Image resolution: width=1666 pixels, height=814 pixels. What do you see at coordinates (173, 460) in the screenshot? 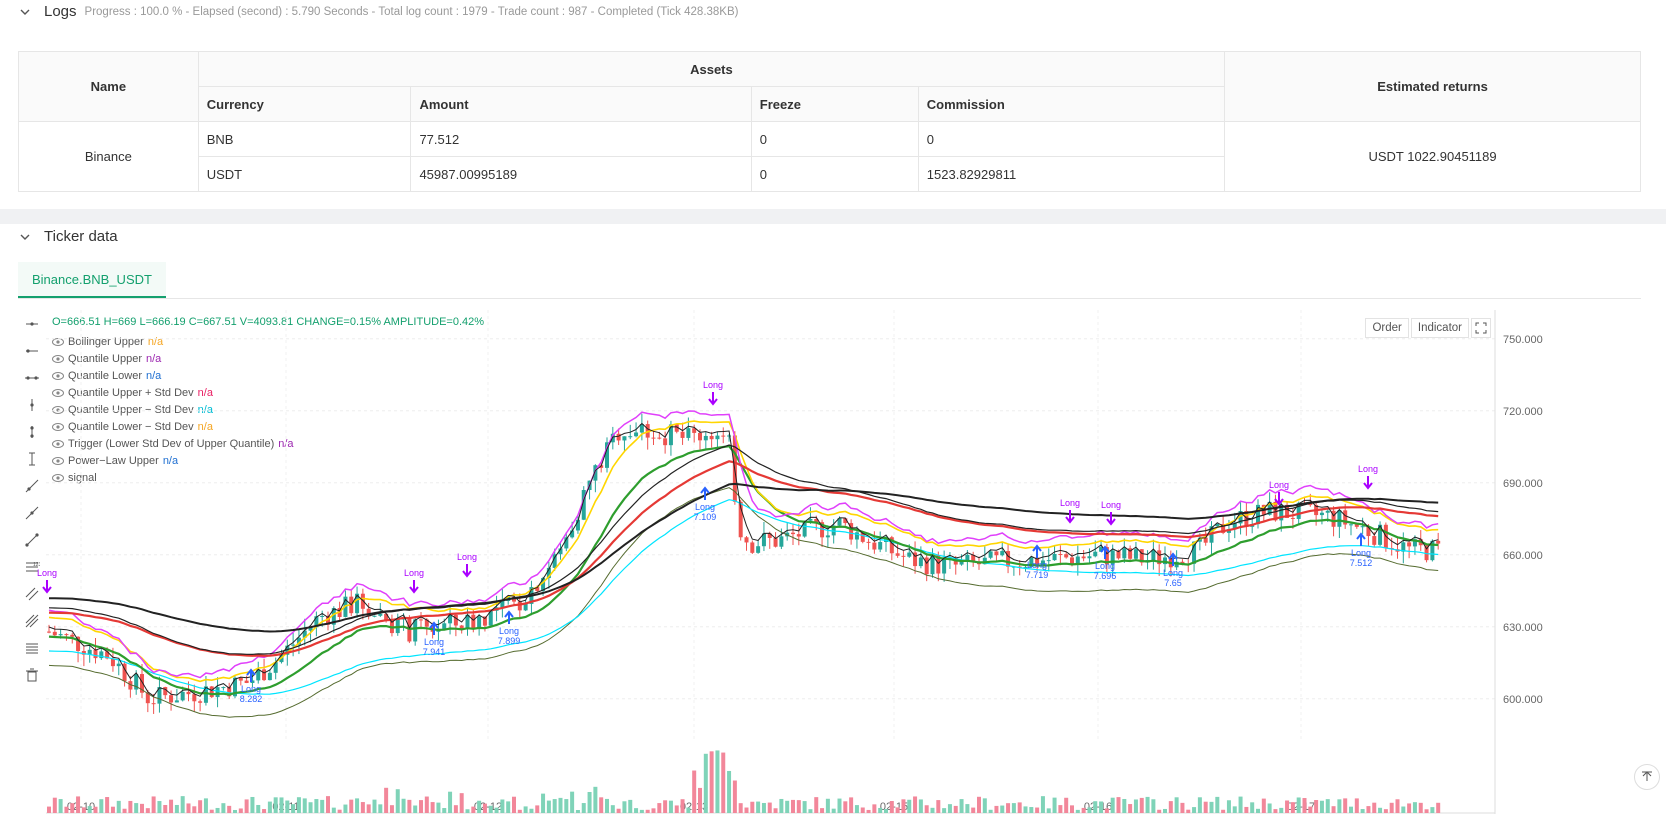
I see `legend-item: Power−Law Upper n/a` at bounding box center [173, 460].